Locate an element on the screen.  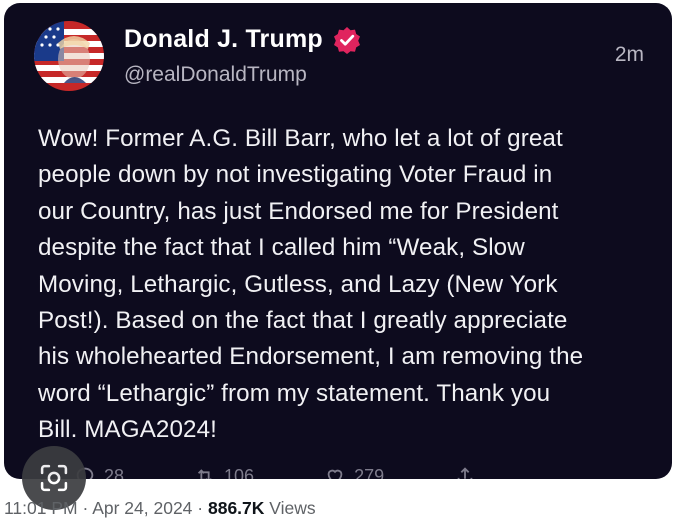
like-count: 279 is located at coordinates (369, 472).